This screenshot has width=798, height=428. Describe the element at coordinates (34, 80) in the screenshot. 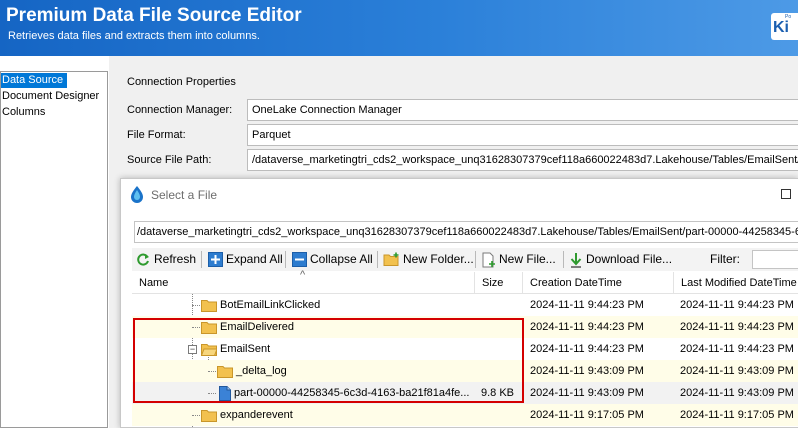

I see `nav-item-data-source: Data Source` at that location.